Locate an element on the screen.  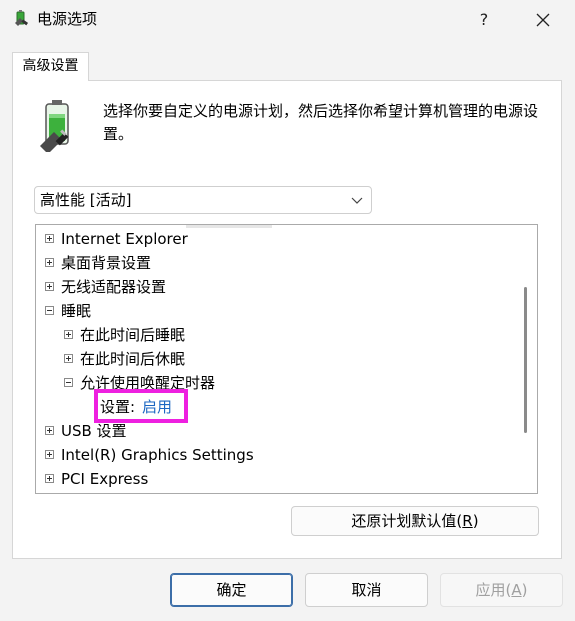
tree-item-label: Intel(R) Graphics Settings is located at coordinates (157, 455).